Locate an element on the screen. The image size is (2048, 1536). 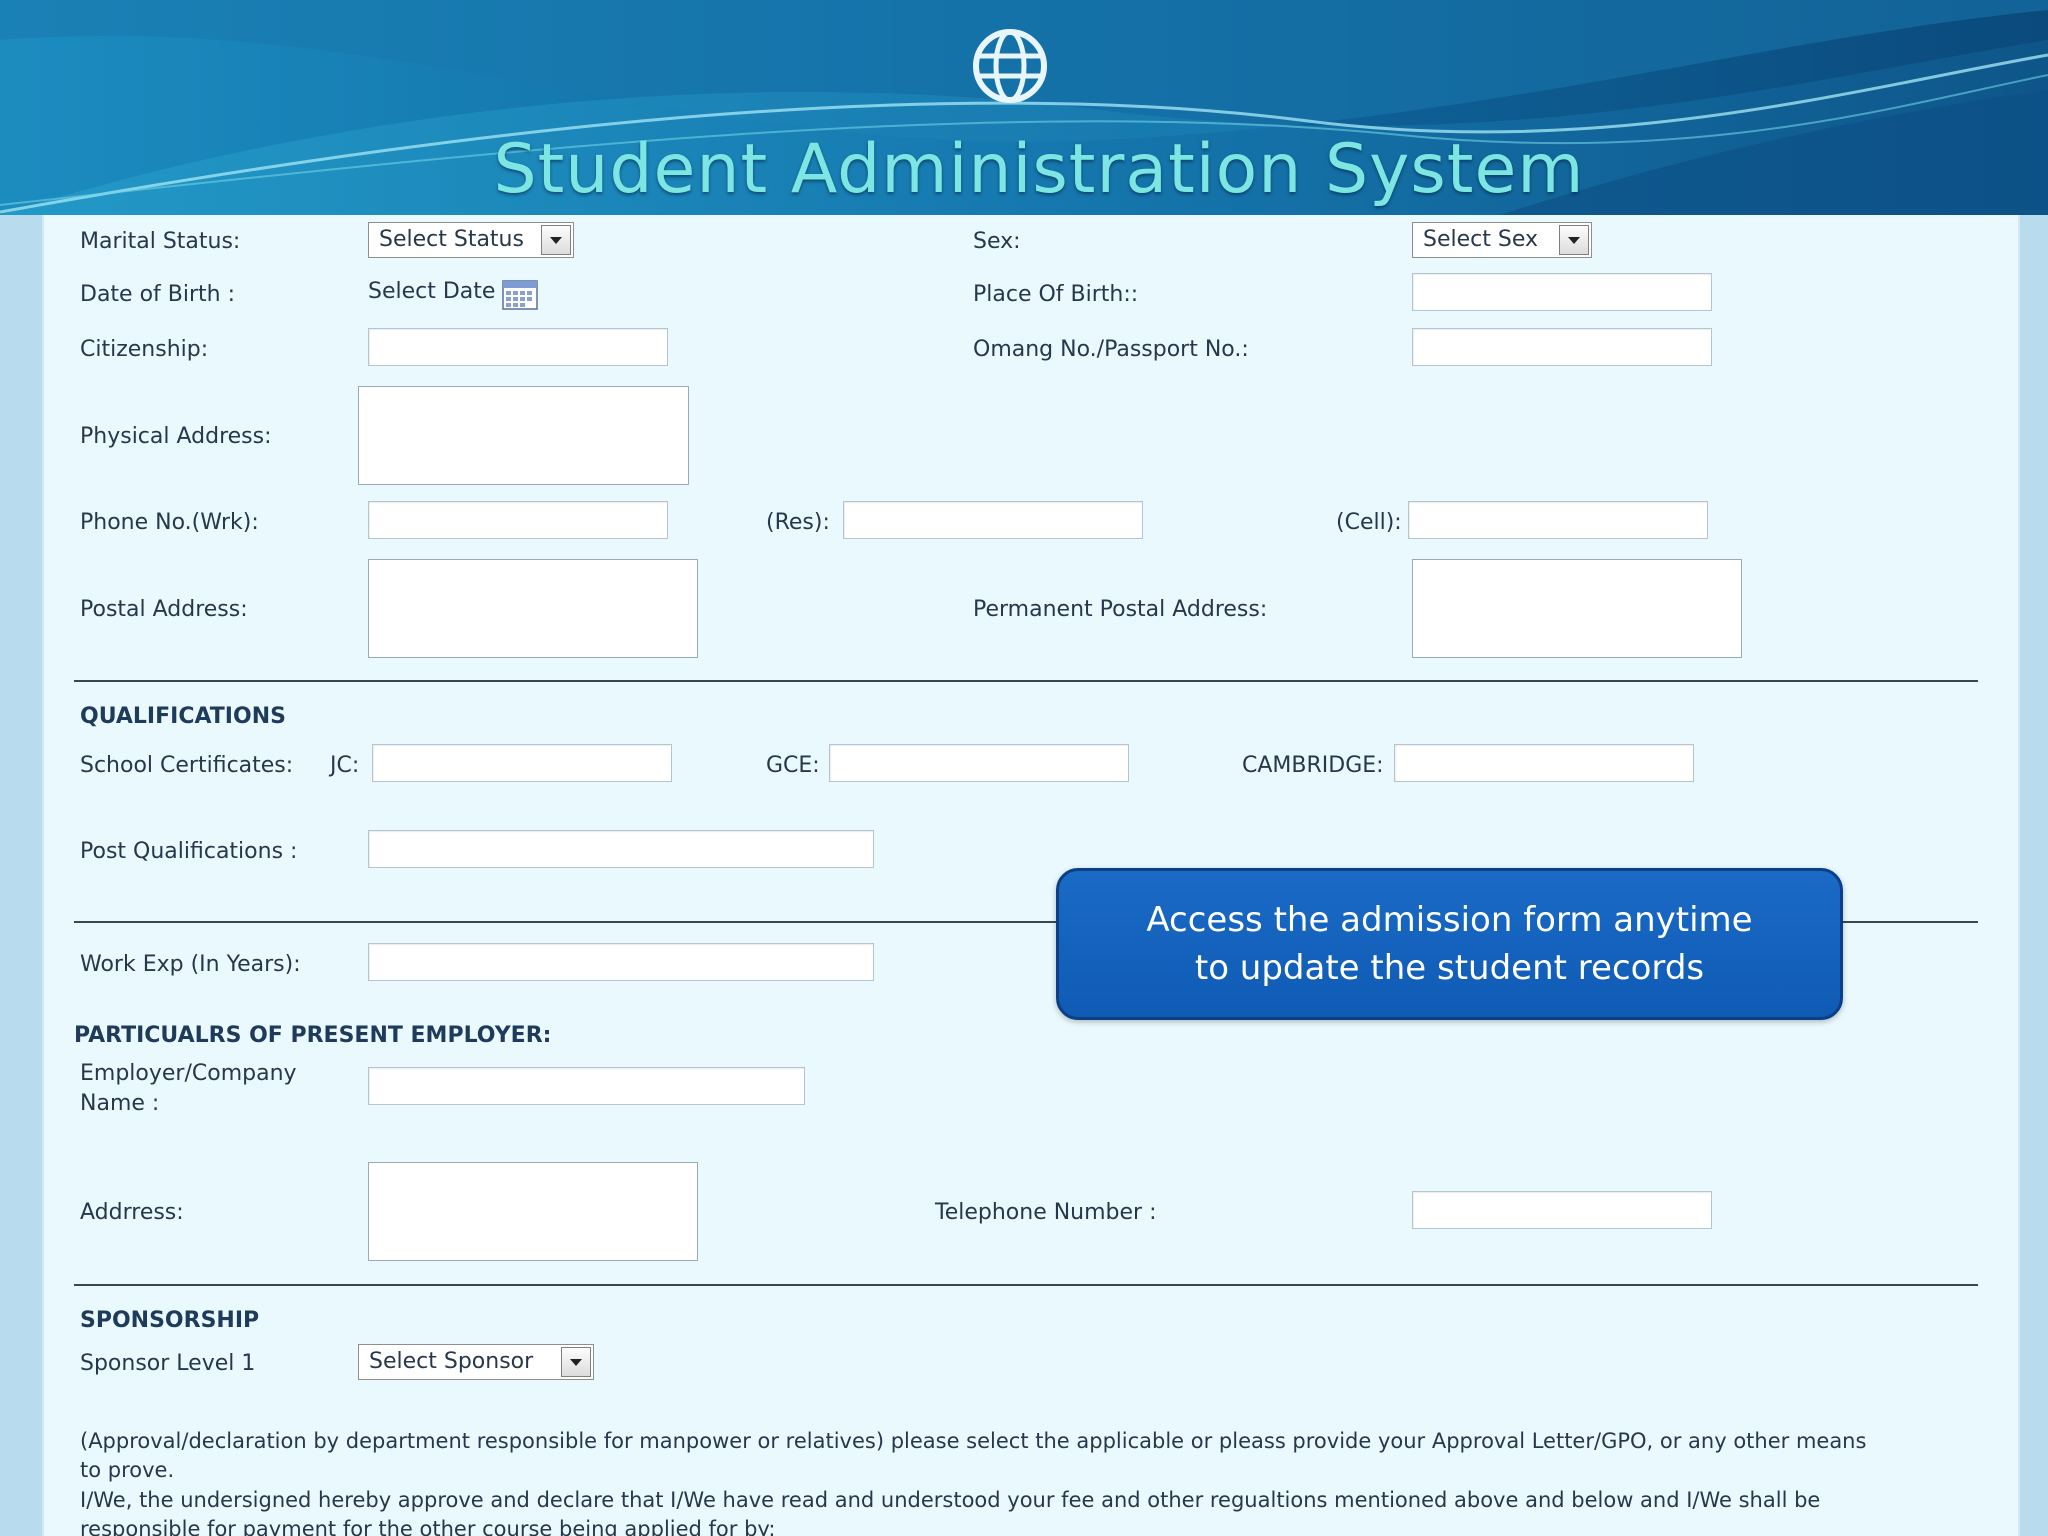
phone-cell-input is located at coordinates (1558, 520).